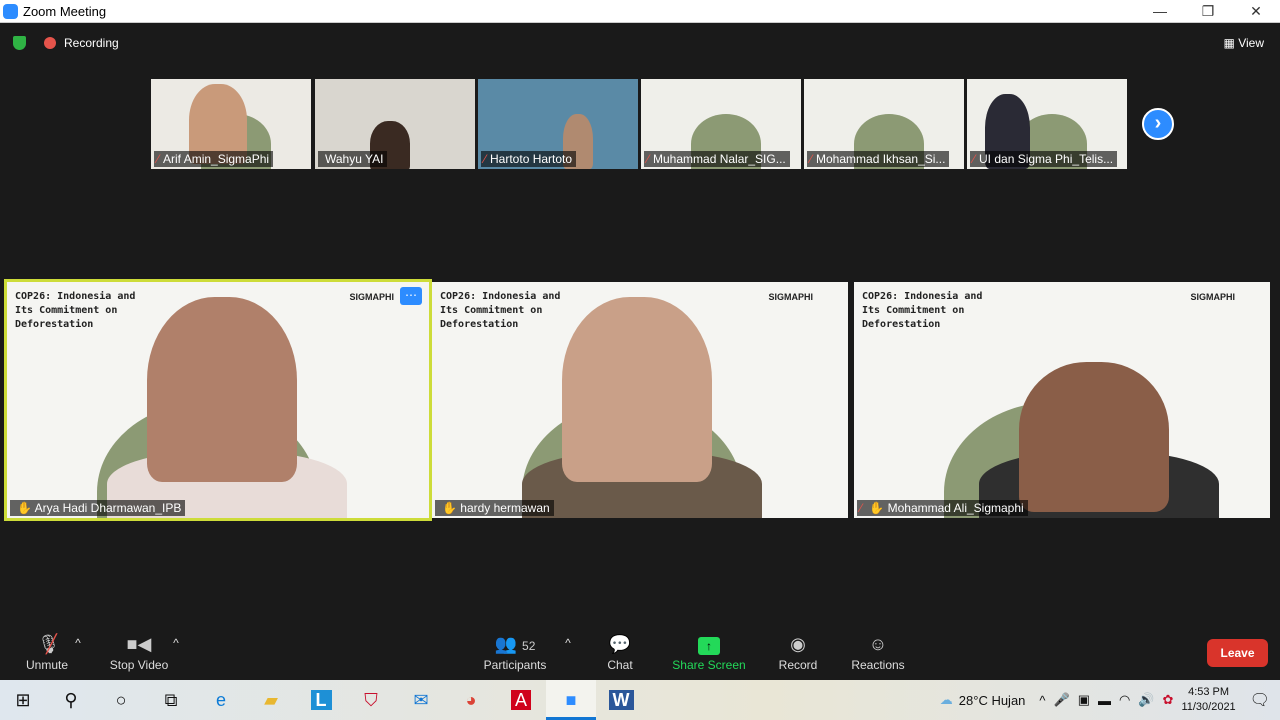  Describe the element at coordinates (620, 644) in the screenshot. I see `chat-bubble-icon: 💬` at that location.